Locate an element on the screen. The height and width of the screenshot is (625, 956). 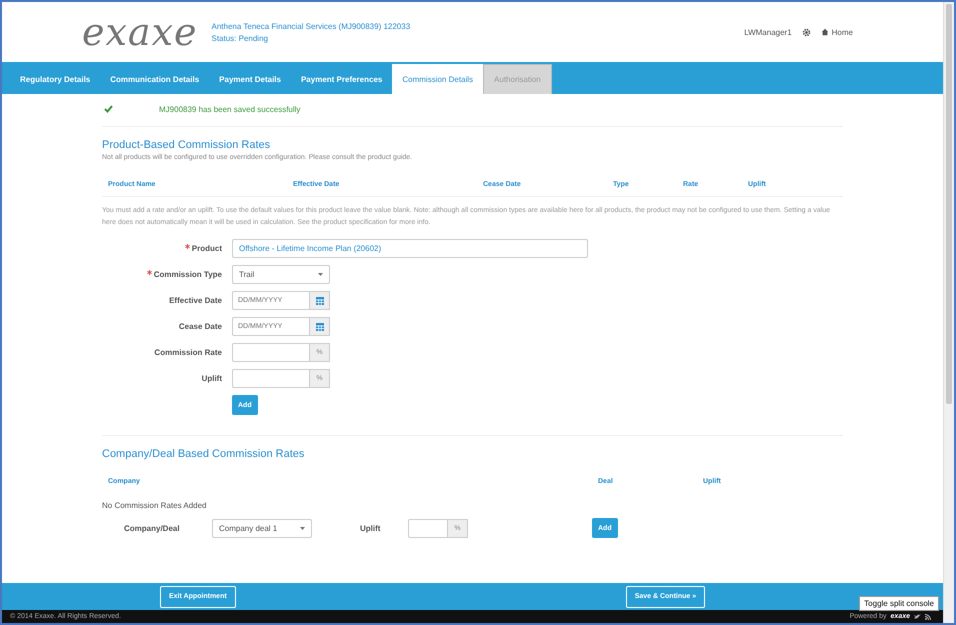
home-link: Home is located at coordinates (836, 32).